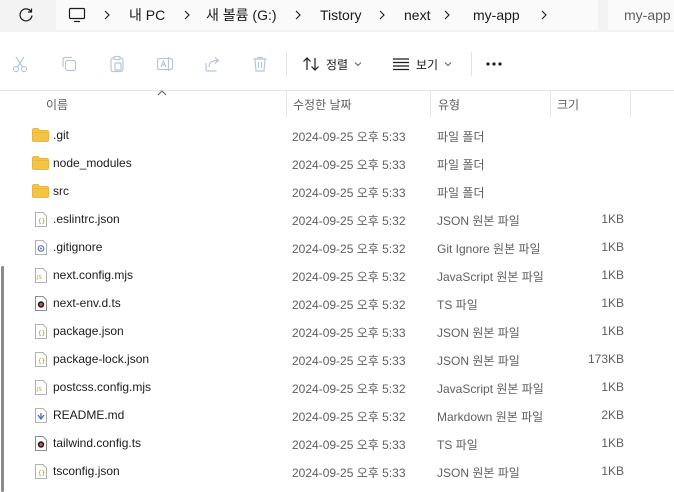 The image size is (674, 492). I want to click on copy-button, so click(69, 64).